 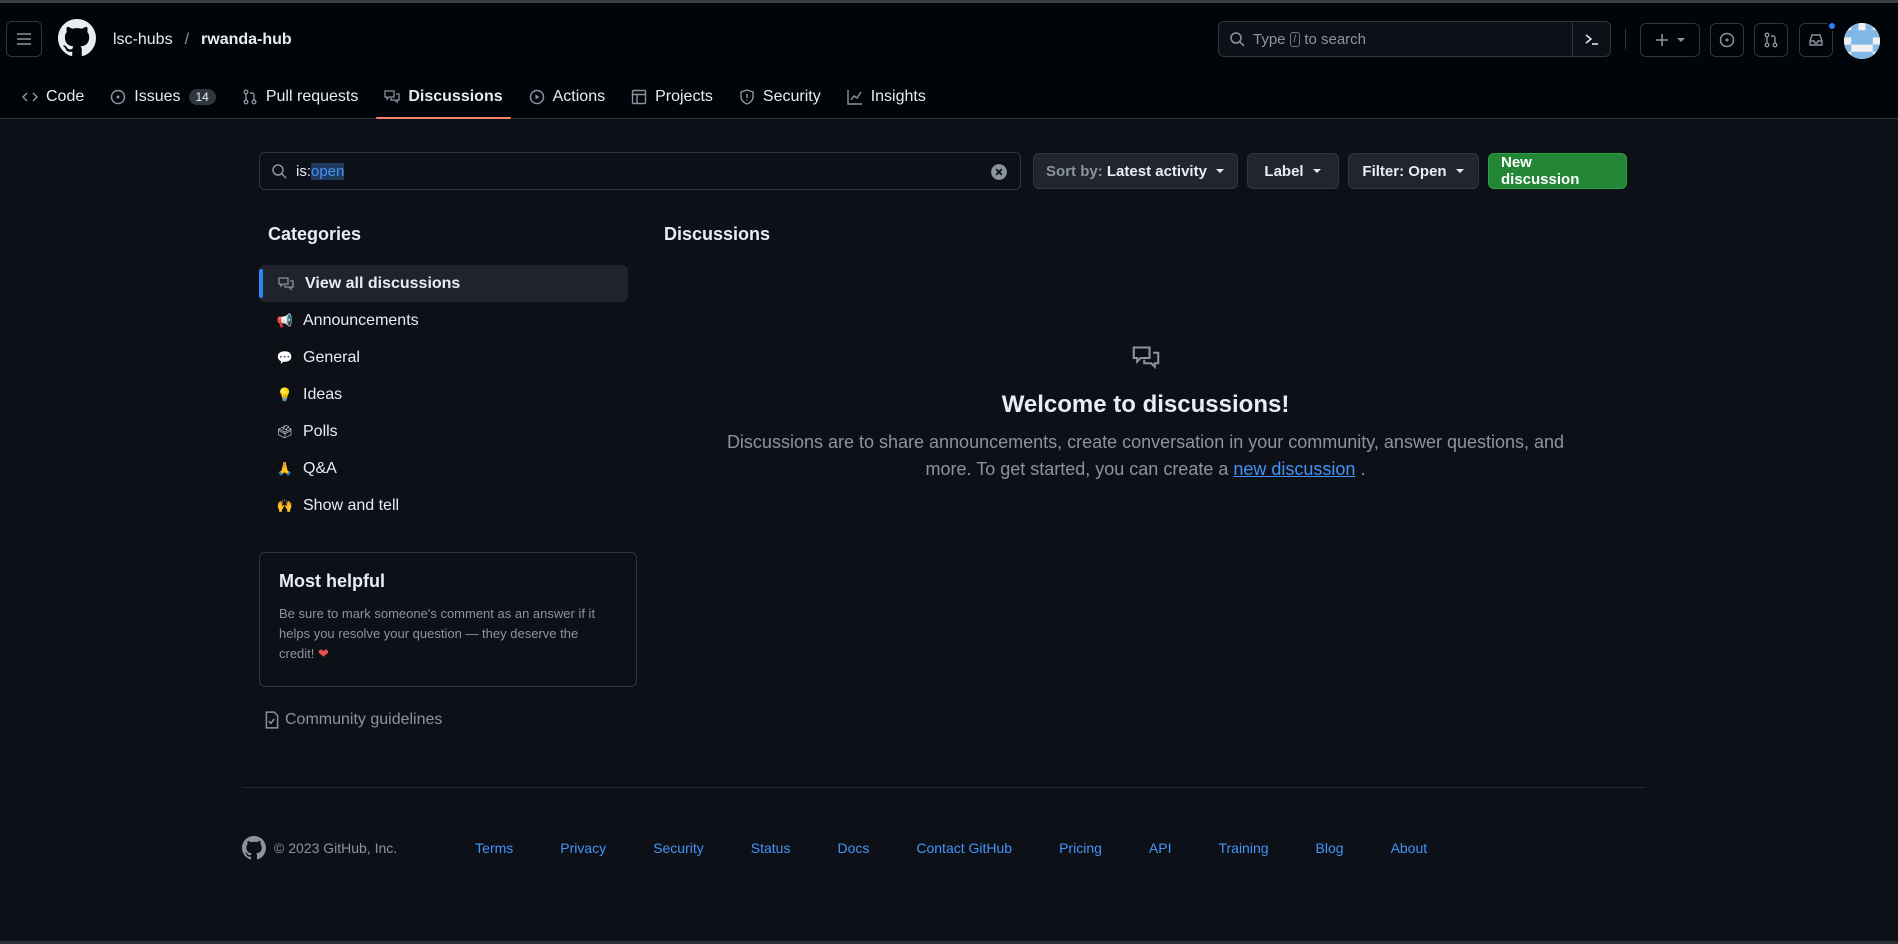 I want to click on most-helpful-heading: Most helpful, so click(x=332, y=581).